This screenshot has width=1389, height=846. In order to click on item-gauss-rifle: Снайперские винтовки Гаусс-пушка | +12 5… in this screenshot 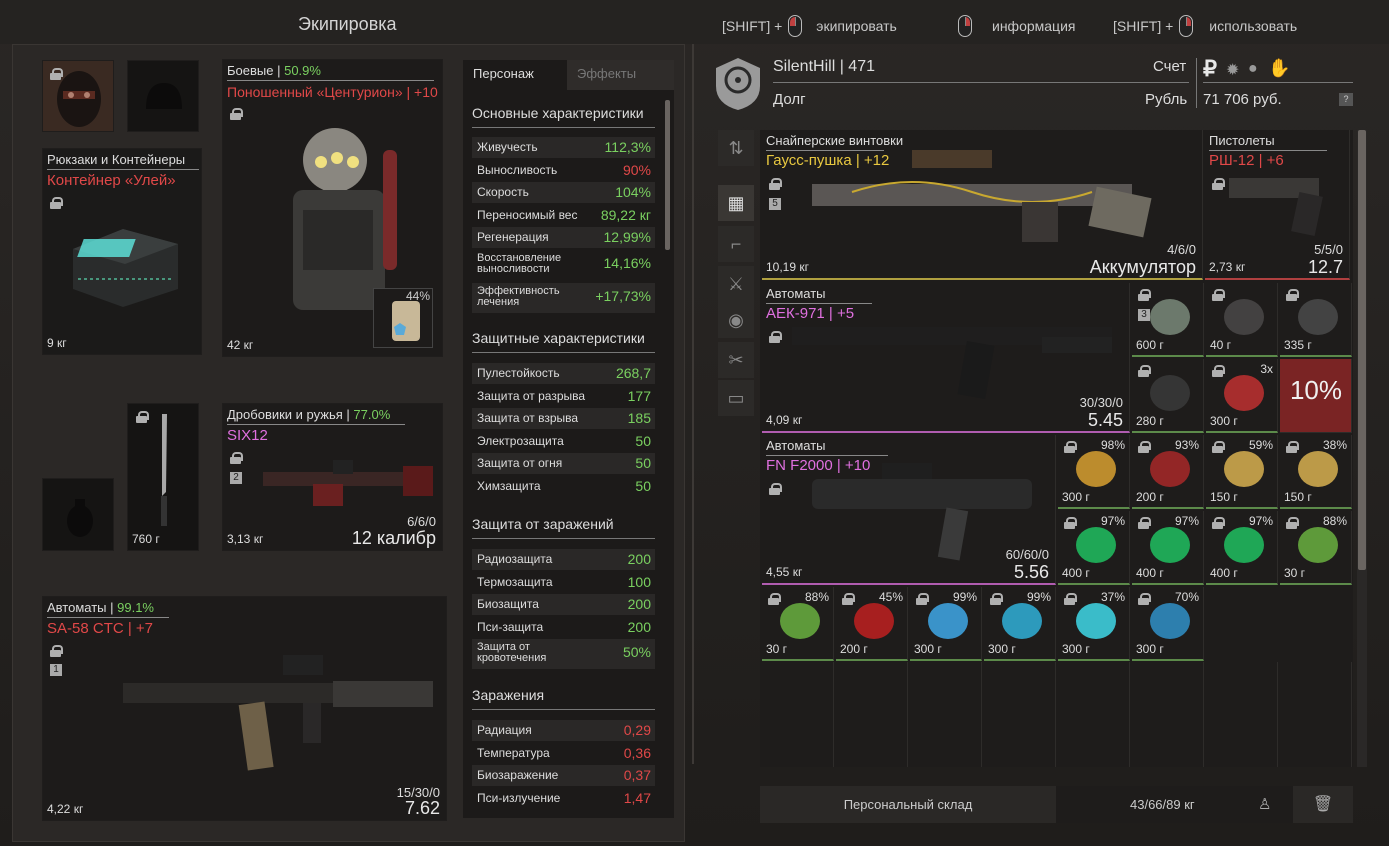, I will do `click(982, 205)`.